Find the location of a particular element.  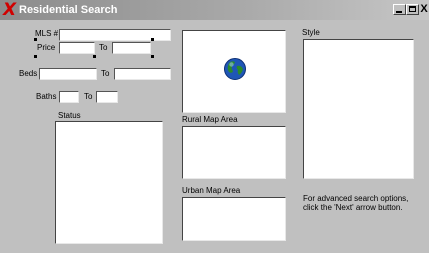

rural-map-label: Rural Map Area is located at coordinates (210, 119).